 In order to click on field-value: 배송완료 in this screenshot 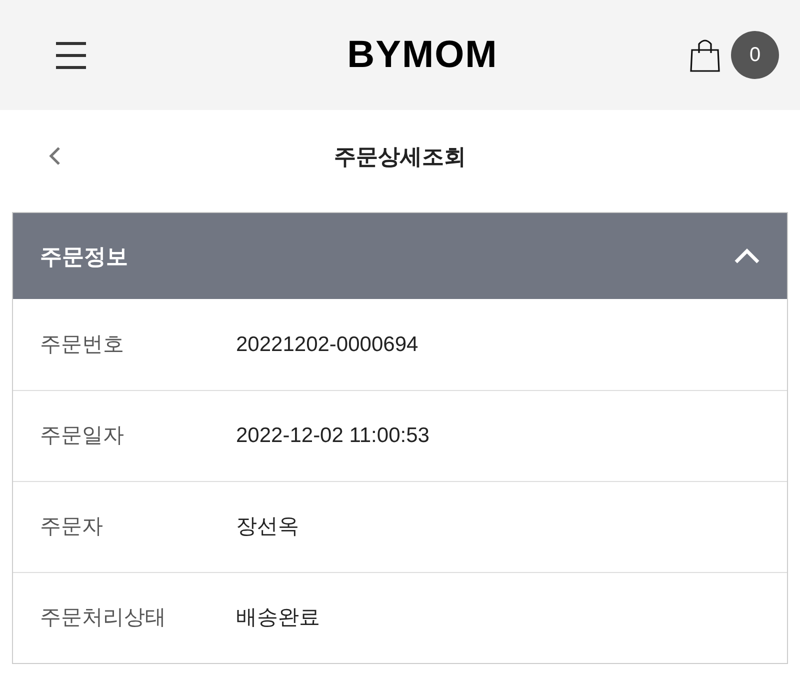, I will do `click(278, 618)`.